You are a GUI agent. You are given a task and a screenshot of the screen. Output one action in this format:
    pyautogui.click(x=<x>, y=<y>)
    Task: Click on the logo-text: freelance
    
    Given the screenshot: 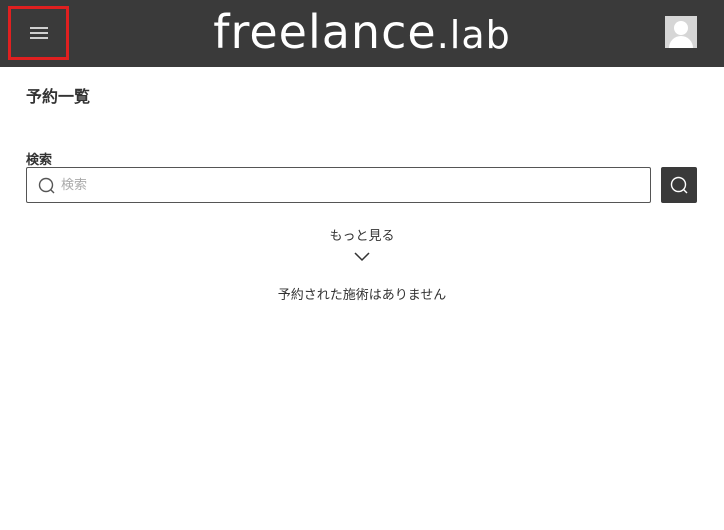 What is the action you would take?
    pyautogui.click(x=325, y=32)
    